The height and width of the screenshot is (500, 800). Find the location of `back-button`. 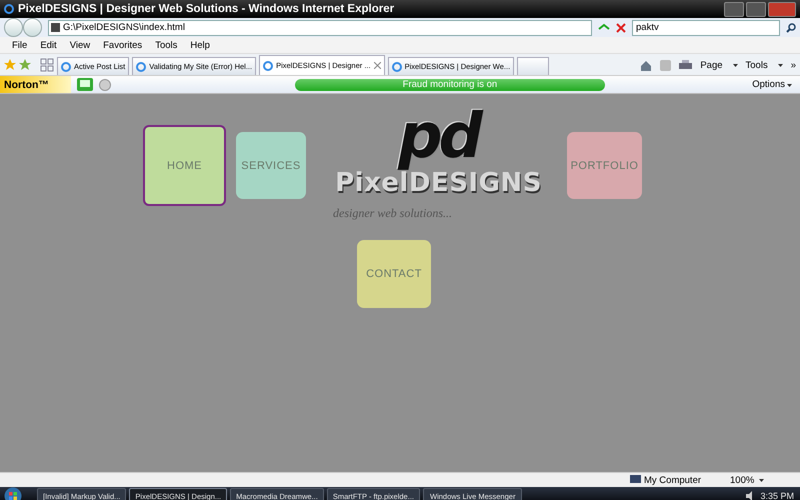

back-button is located at coordinates (13, 27).